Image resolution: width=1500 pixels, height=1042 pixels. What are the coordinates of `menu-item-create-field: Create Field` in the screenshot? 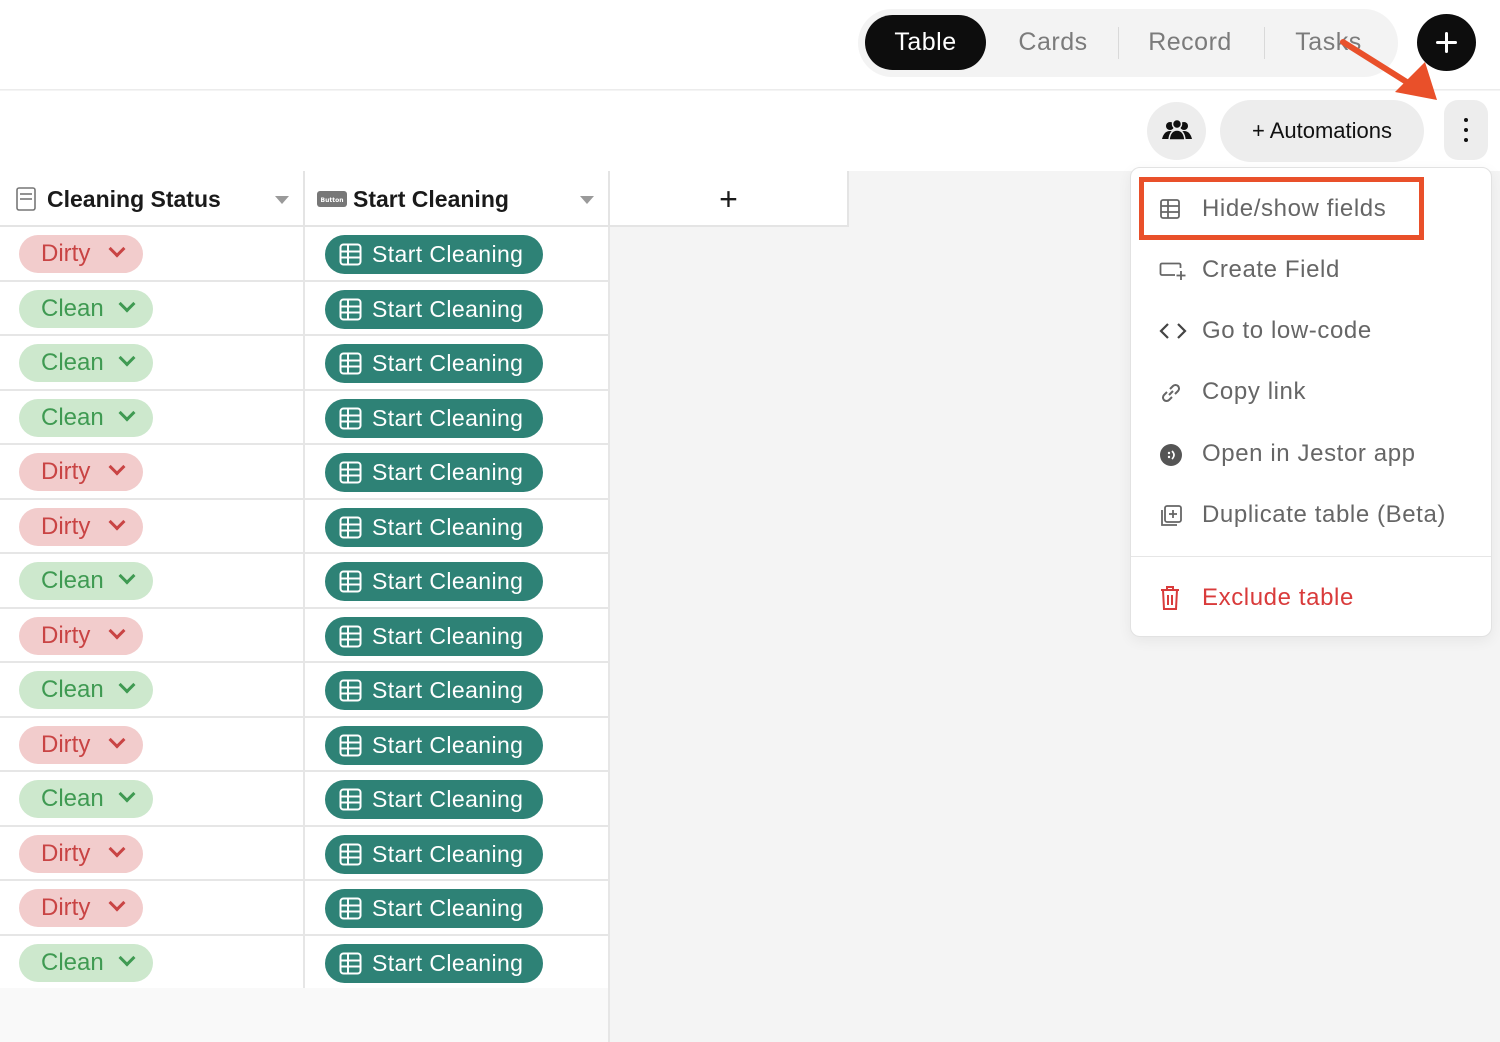 It's located at (1311, 270).